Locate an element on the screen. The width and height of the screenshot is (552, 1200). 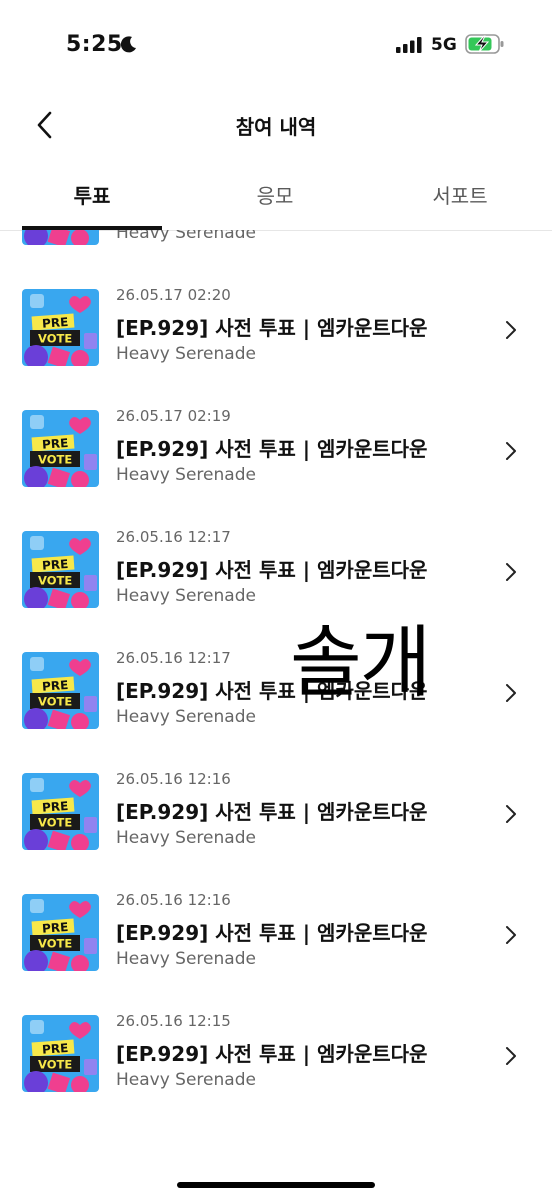
item-date: 26.05.16 12:15 is located at coordinates (173, 1021).